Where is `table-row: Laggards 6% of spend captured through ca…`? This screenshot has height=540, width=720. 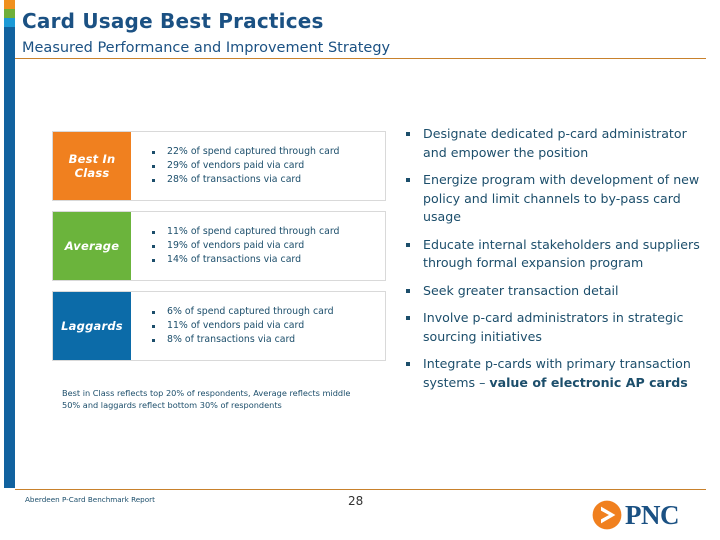
table-row: Laggards 6% of spend captured through ca… is located at coordinates (219, 326).